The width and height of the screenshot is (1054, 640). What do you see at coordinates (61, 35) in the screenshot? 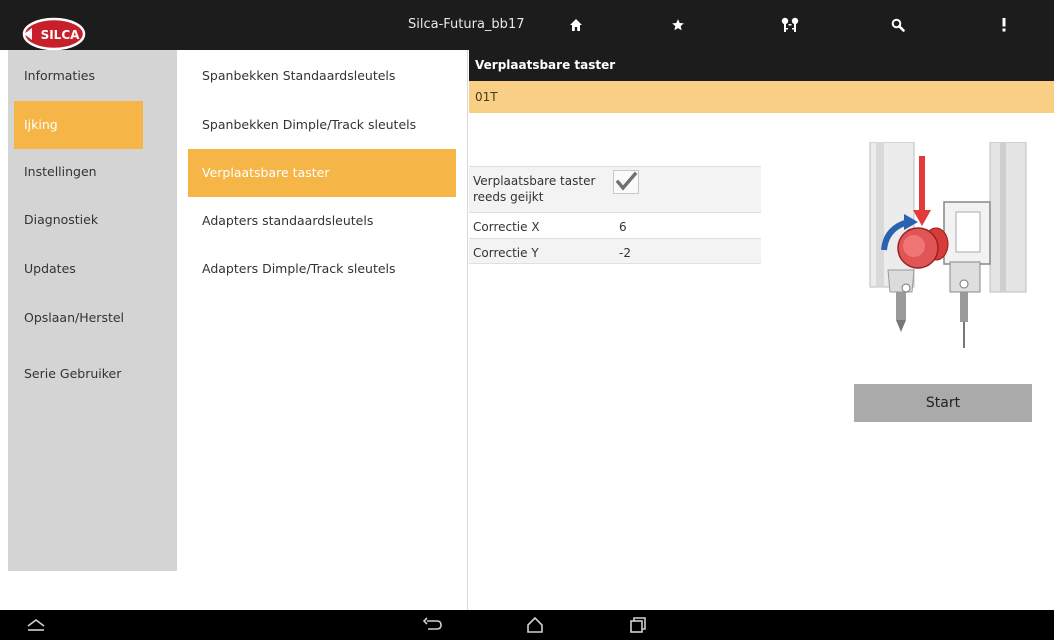
I see `svg-text: SILCA` at bounding box center [61, 35].